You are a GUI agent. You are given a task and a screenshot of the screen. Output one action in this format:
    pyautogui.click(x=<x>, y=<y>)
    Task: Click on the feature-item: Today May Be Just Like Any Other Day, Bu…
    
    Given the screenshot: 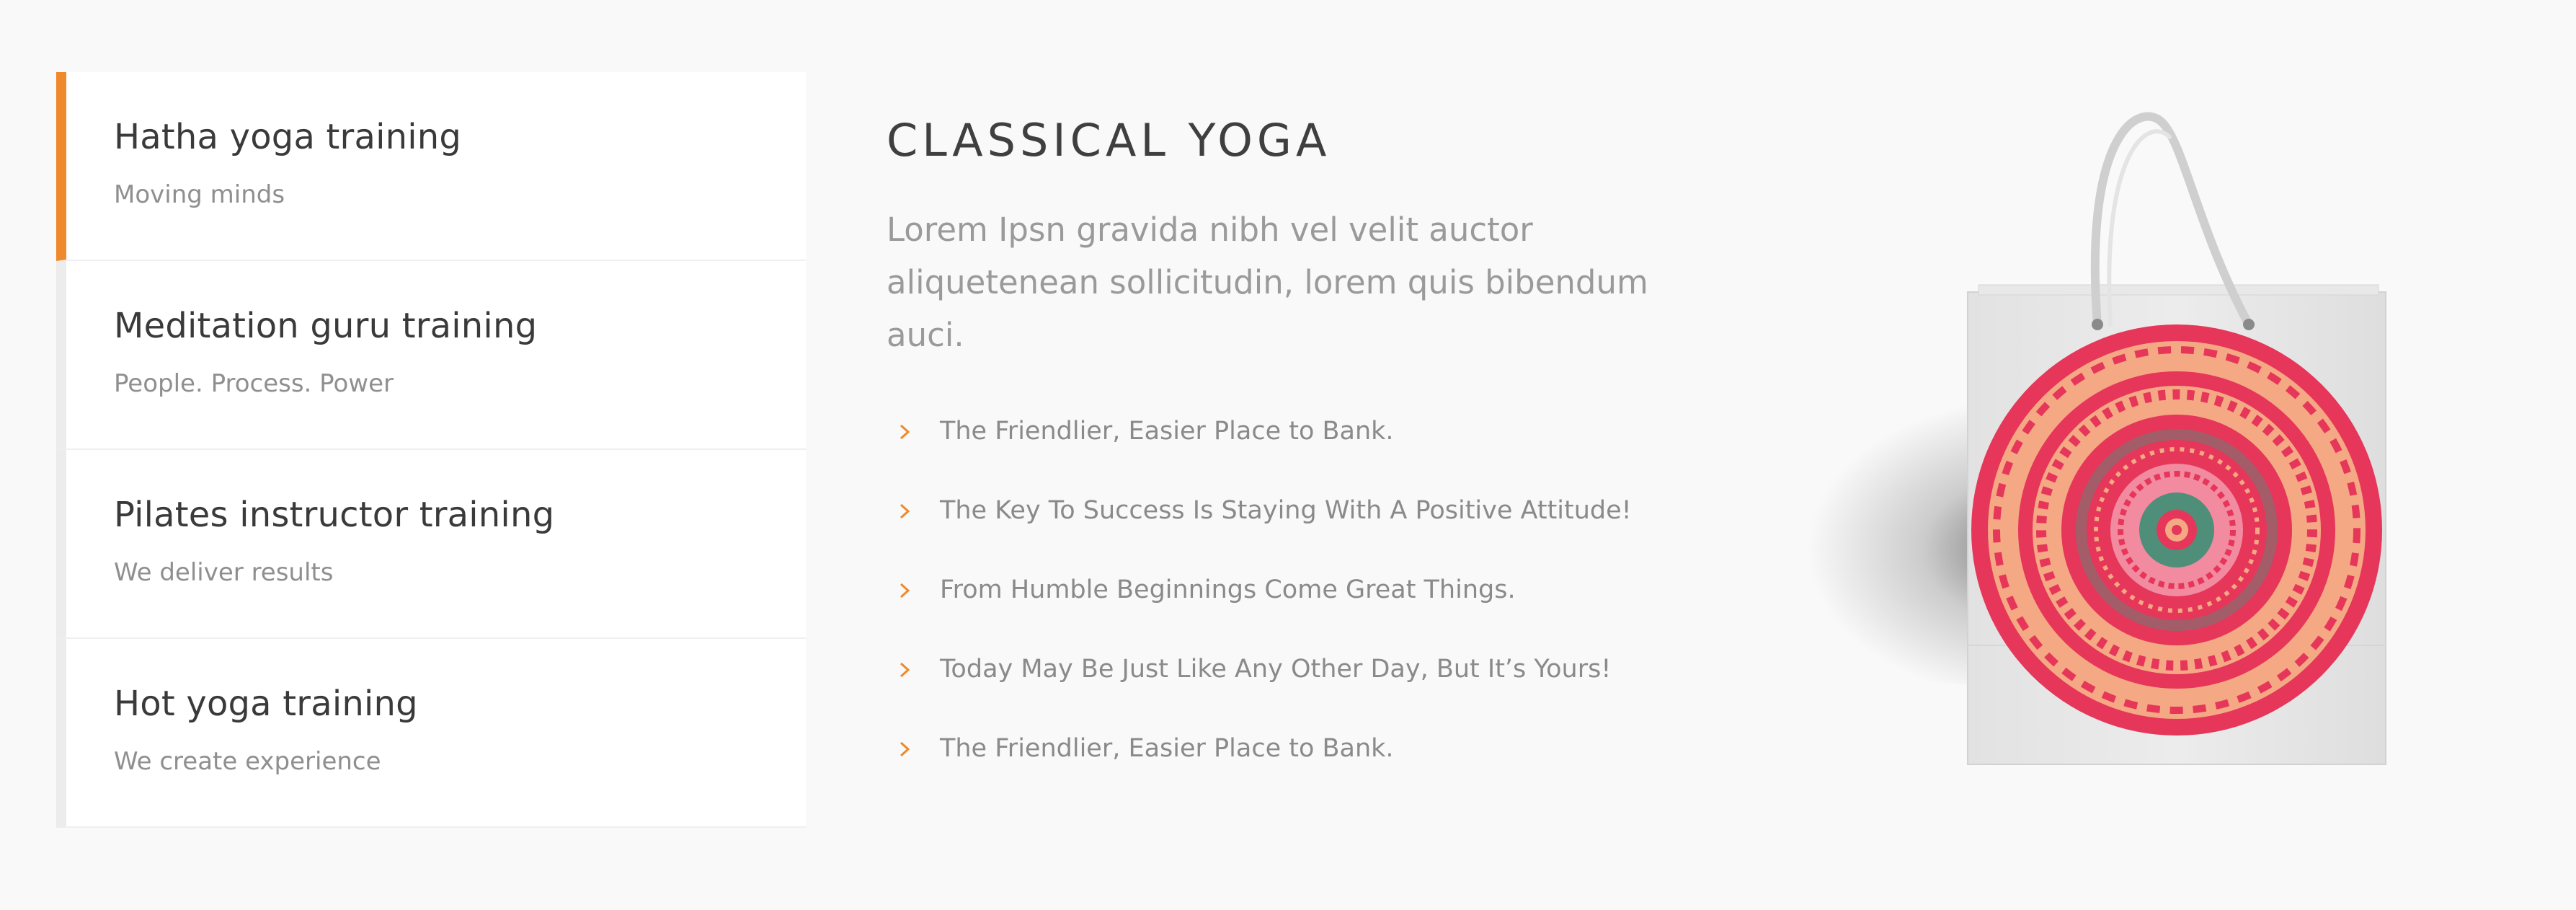 What is the action you would take?
    pyautogui.click(x=1259, y=687)
    